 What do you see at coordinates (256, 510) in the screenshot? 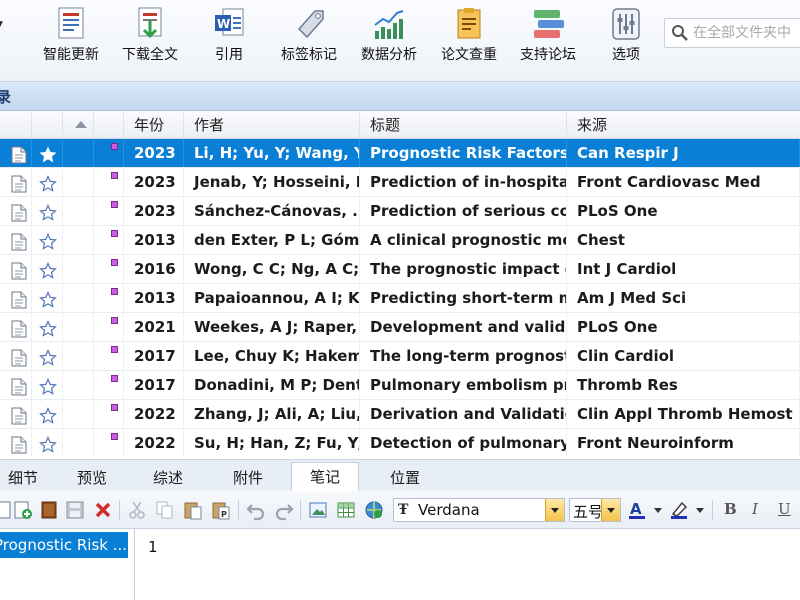
I see `undo-icon` at bounding box center [256, 510].